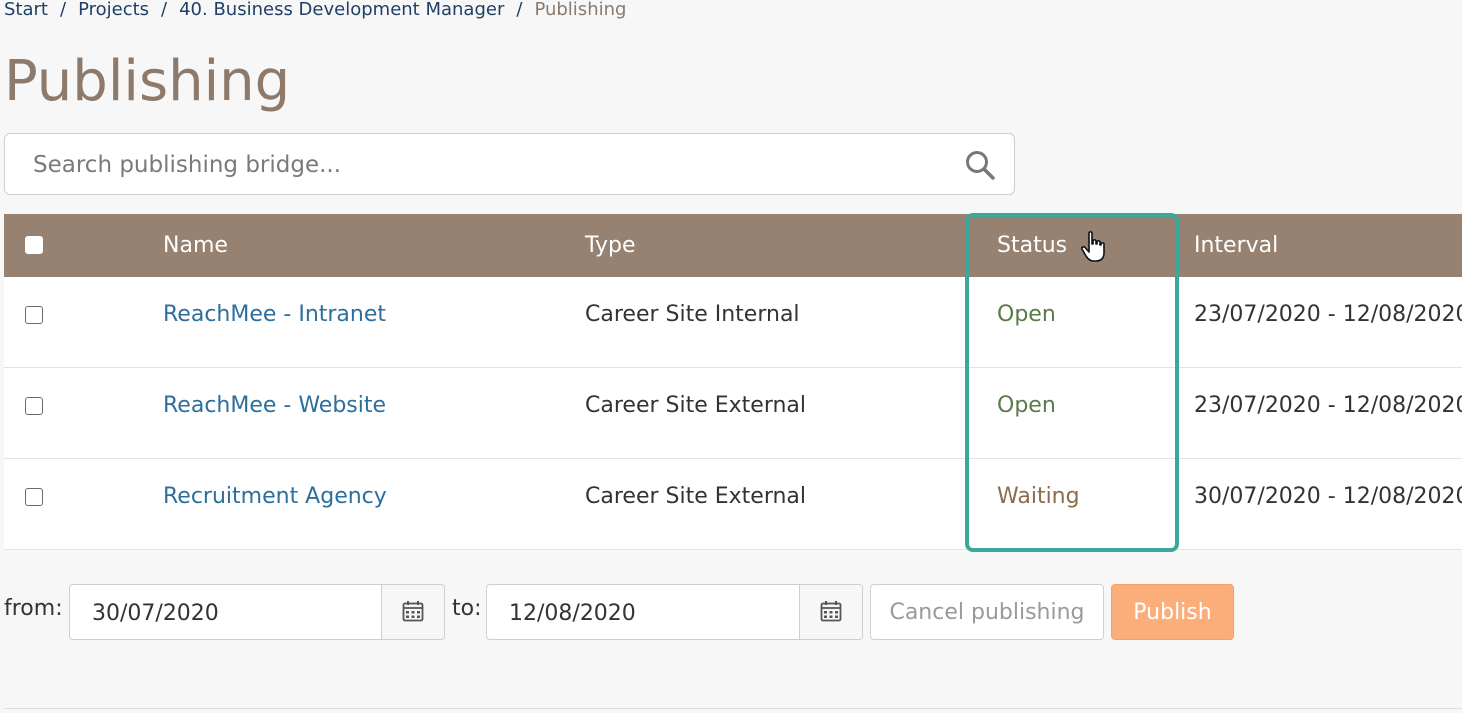 This screenshot has height=713, width=1462. I want to click on from-label: from:, so click(33, 608).